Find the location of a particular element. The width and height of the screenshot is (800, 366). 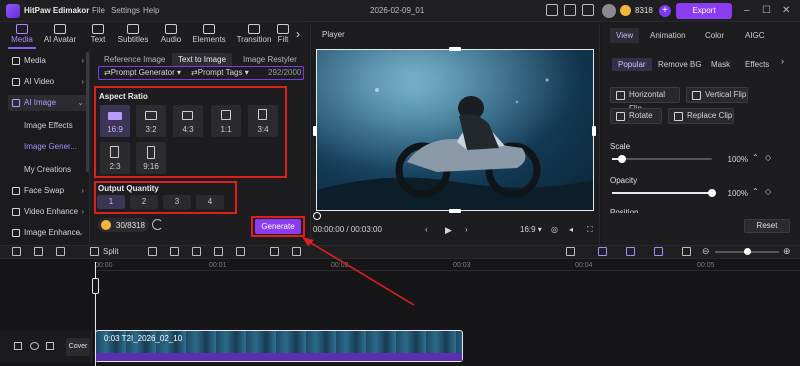

ratio-1-1: 1:1 is located at coordinates (226, 121).